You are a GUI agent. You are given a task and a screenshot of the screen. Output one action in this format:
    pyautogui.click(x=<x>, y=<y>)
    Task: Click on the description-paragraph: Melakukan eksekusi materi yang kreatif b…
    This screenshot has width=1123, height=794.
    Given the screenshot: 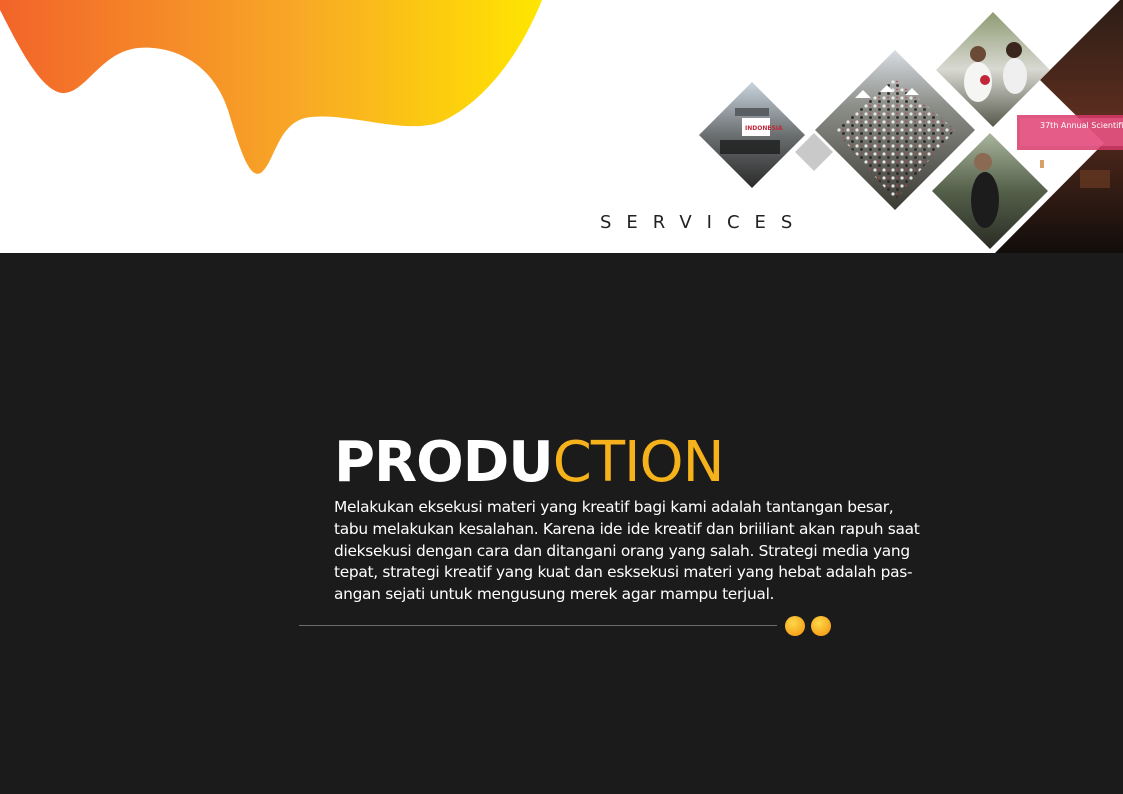 What is the action you would take?
    pyautogui.click(x=627, y=551)
    